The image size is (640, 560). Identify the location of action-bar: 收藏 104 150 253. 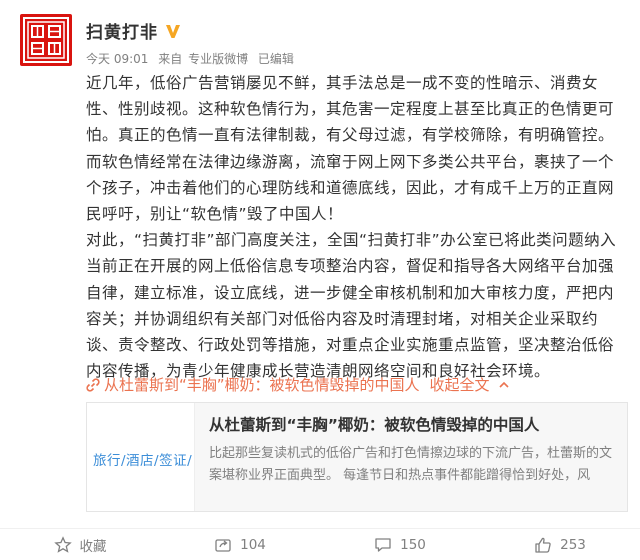
(320, 544).